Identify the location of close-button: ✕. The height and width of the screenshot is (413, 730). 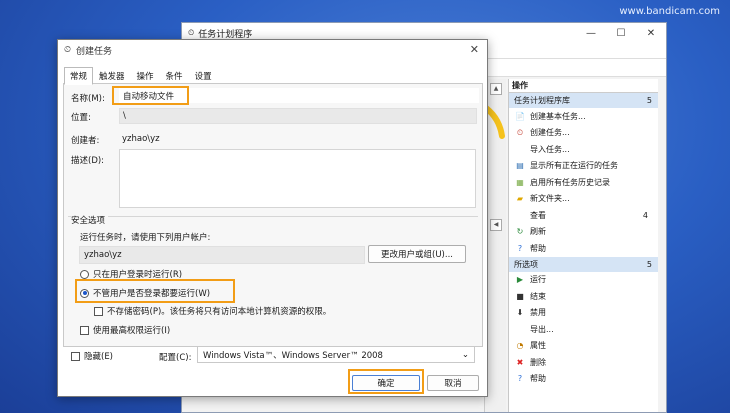
(651, 33).